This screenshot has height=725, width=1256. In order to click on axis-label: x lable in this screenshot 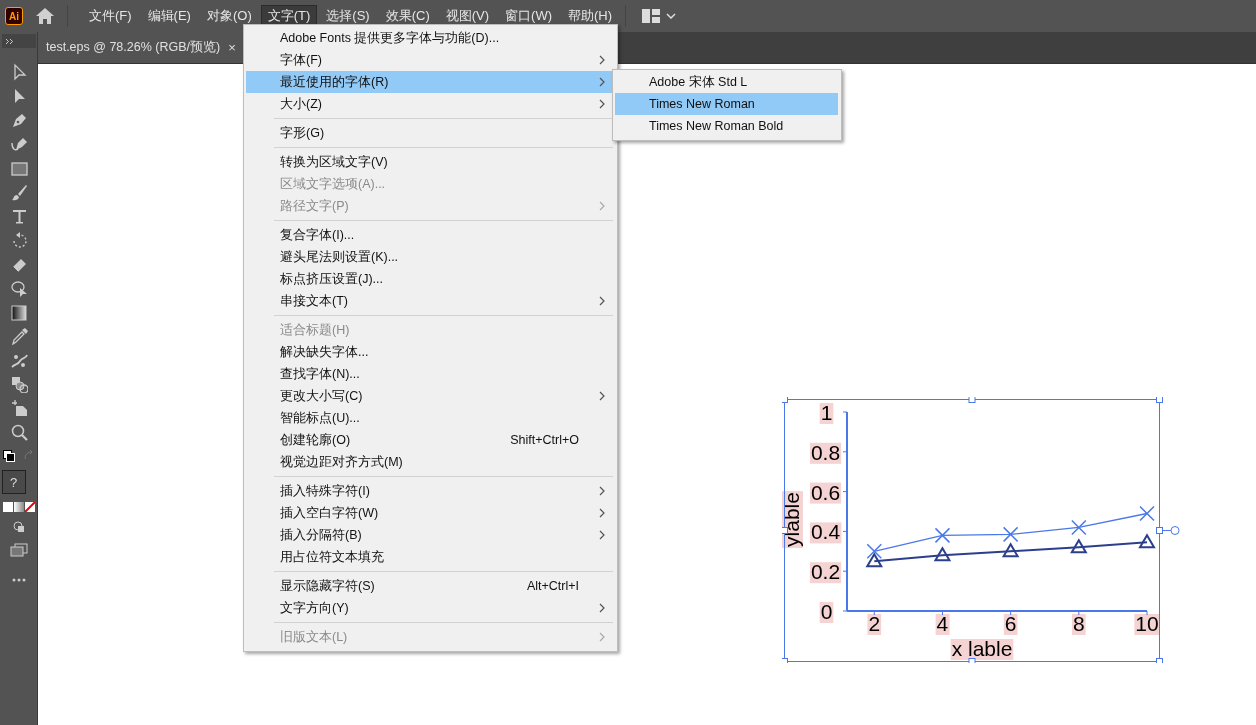, I will do `click(982, 648)`.